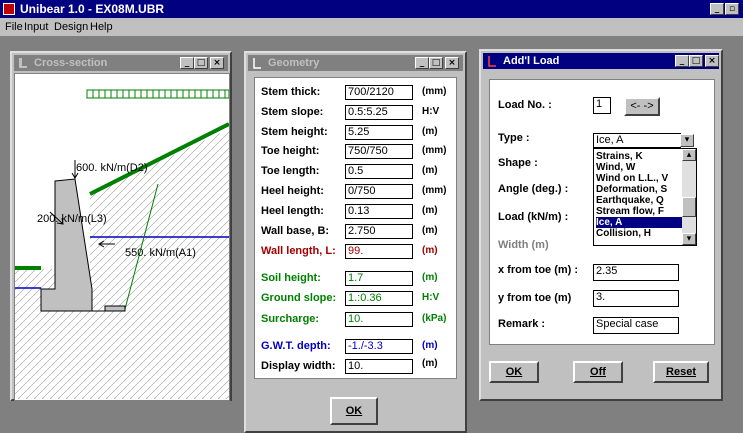 This screenshot has height=433, width=743. What do you see at coordinates (619, 156) in the screenshot?
I see `type-option: Strains, K` at bounding box center [619, 156].